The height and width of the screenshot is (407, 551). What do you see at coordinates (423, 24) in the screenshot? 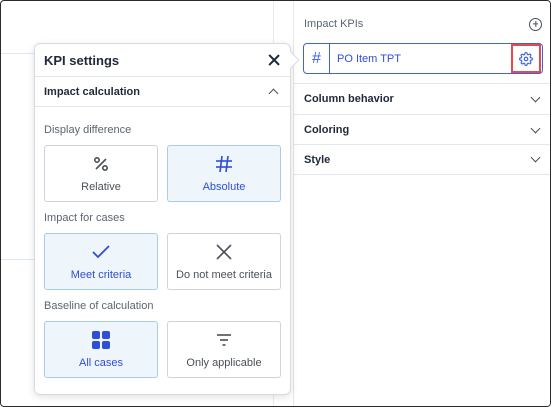
I see `impact-kpis-header: Impact KPIs` at bounding box center [423, 24].